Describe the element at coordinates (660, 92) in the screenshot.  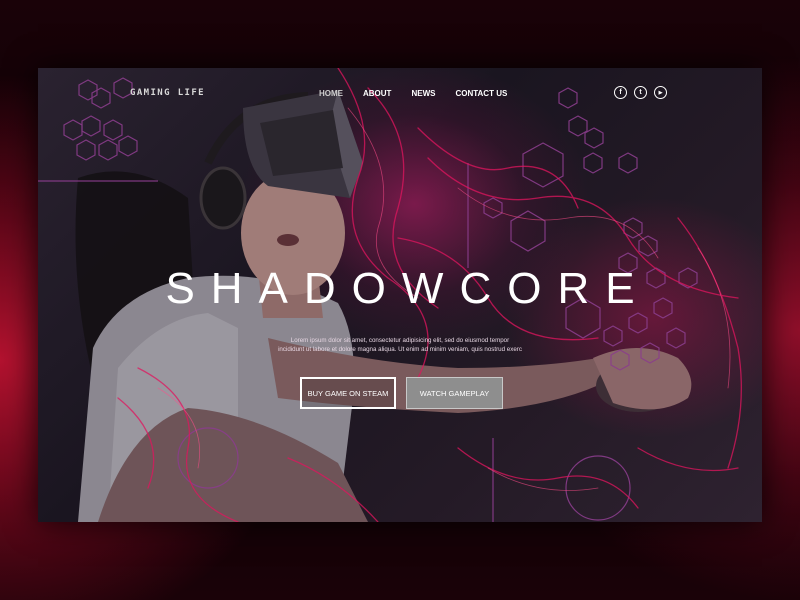
I see `youtube-icon: ▶` at that location.